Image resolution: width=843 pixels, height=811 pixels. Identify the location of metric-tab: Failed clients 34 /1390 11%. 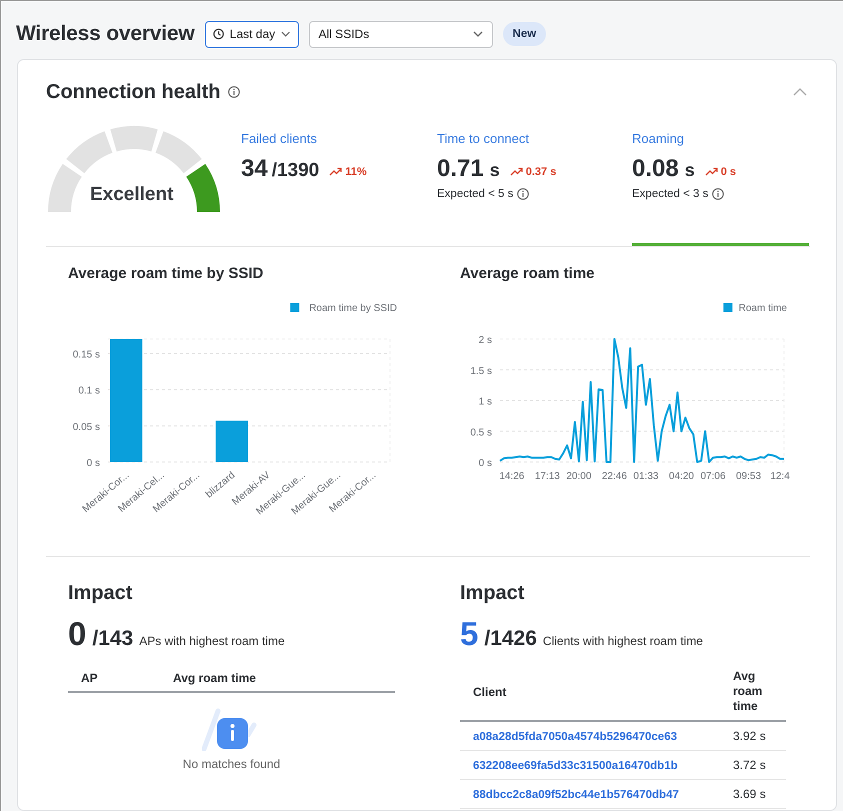
(339, 183).